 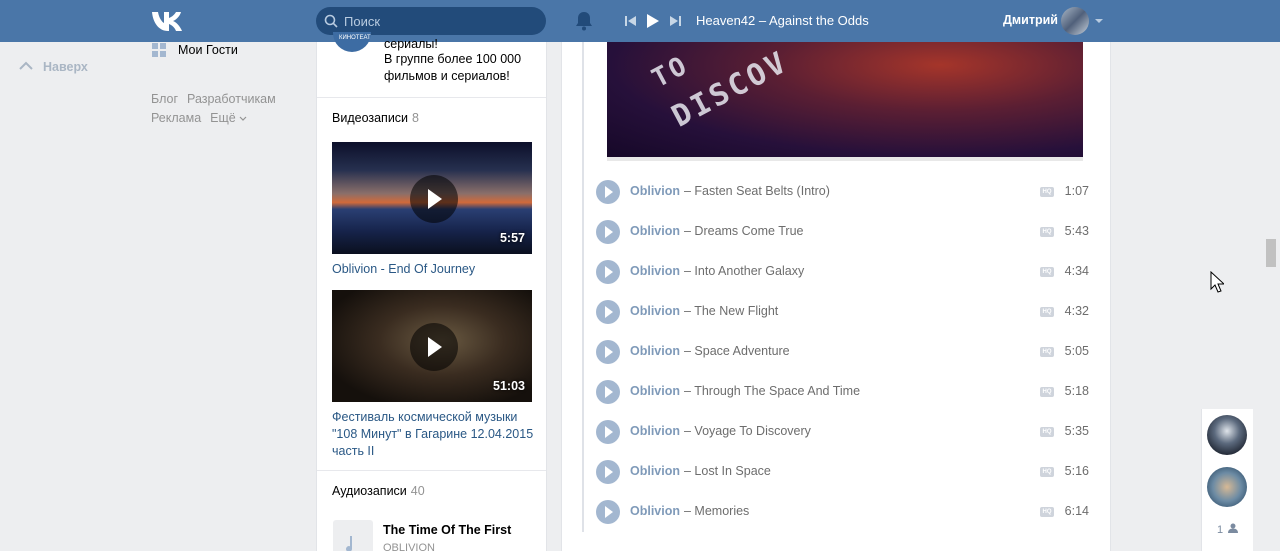 What do you see at coordinates (441, 21) in the screenshot?
I see `search-input` at bounding box center [441, 21].